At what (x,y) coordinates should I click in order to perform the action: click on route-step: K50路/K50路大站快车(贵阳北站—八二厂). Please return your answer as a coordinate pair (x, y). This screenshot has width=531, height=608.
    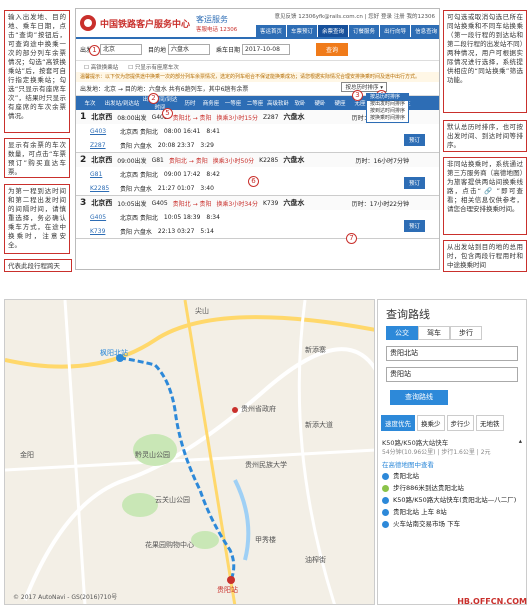
    Looking at the image, I should click on (452, 500).